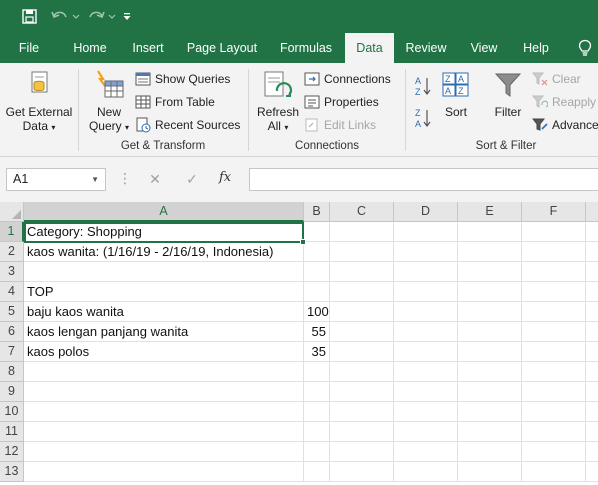 This screenshot has height=485, width=598. What do you see at coordinates (490, 212) in the screenshot?
I see `column-header-e: E` at bounding box center [490, 212].